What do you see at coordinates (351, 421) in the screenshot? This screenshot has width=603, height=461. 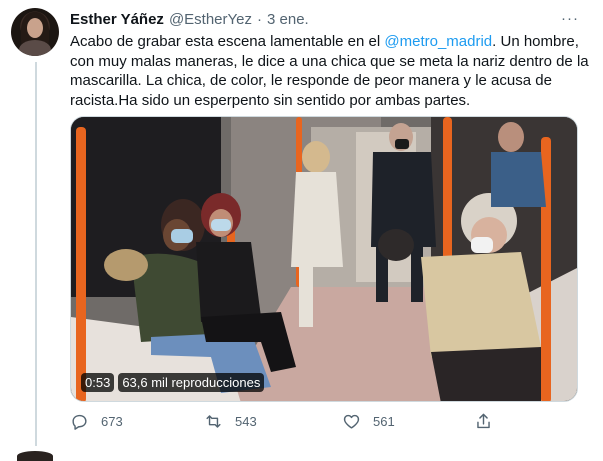 I see `heart-icon` at bounding box center [351, 421].